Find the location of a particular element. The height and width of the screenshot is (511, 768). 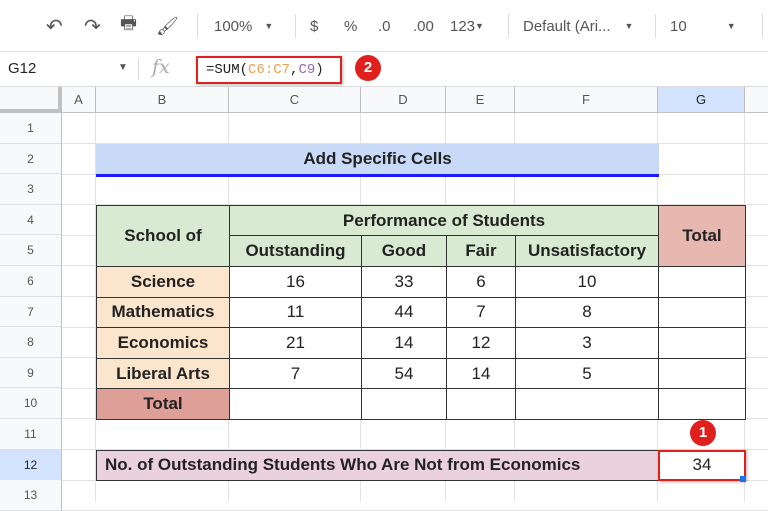

data-cell: 44 is located at coordinates (404, 312).